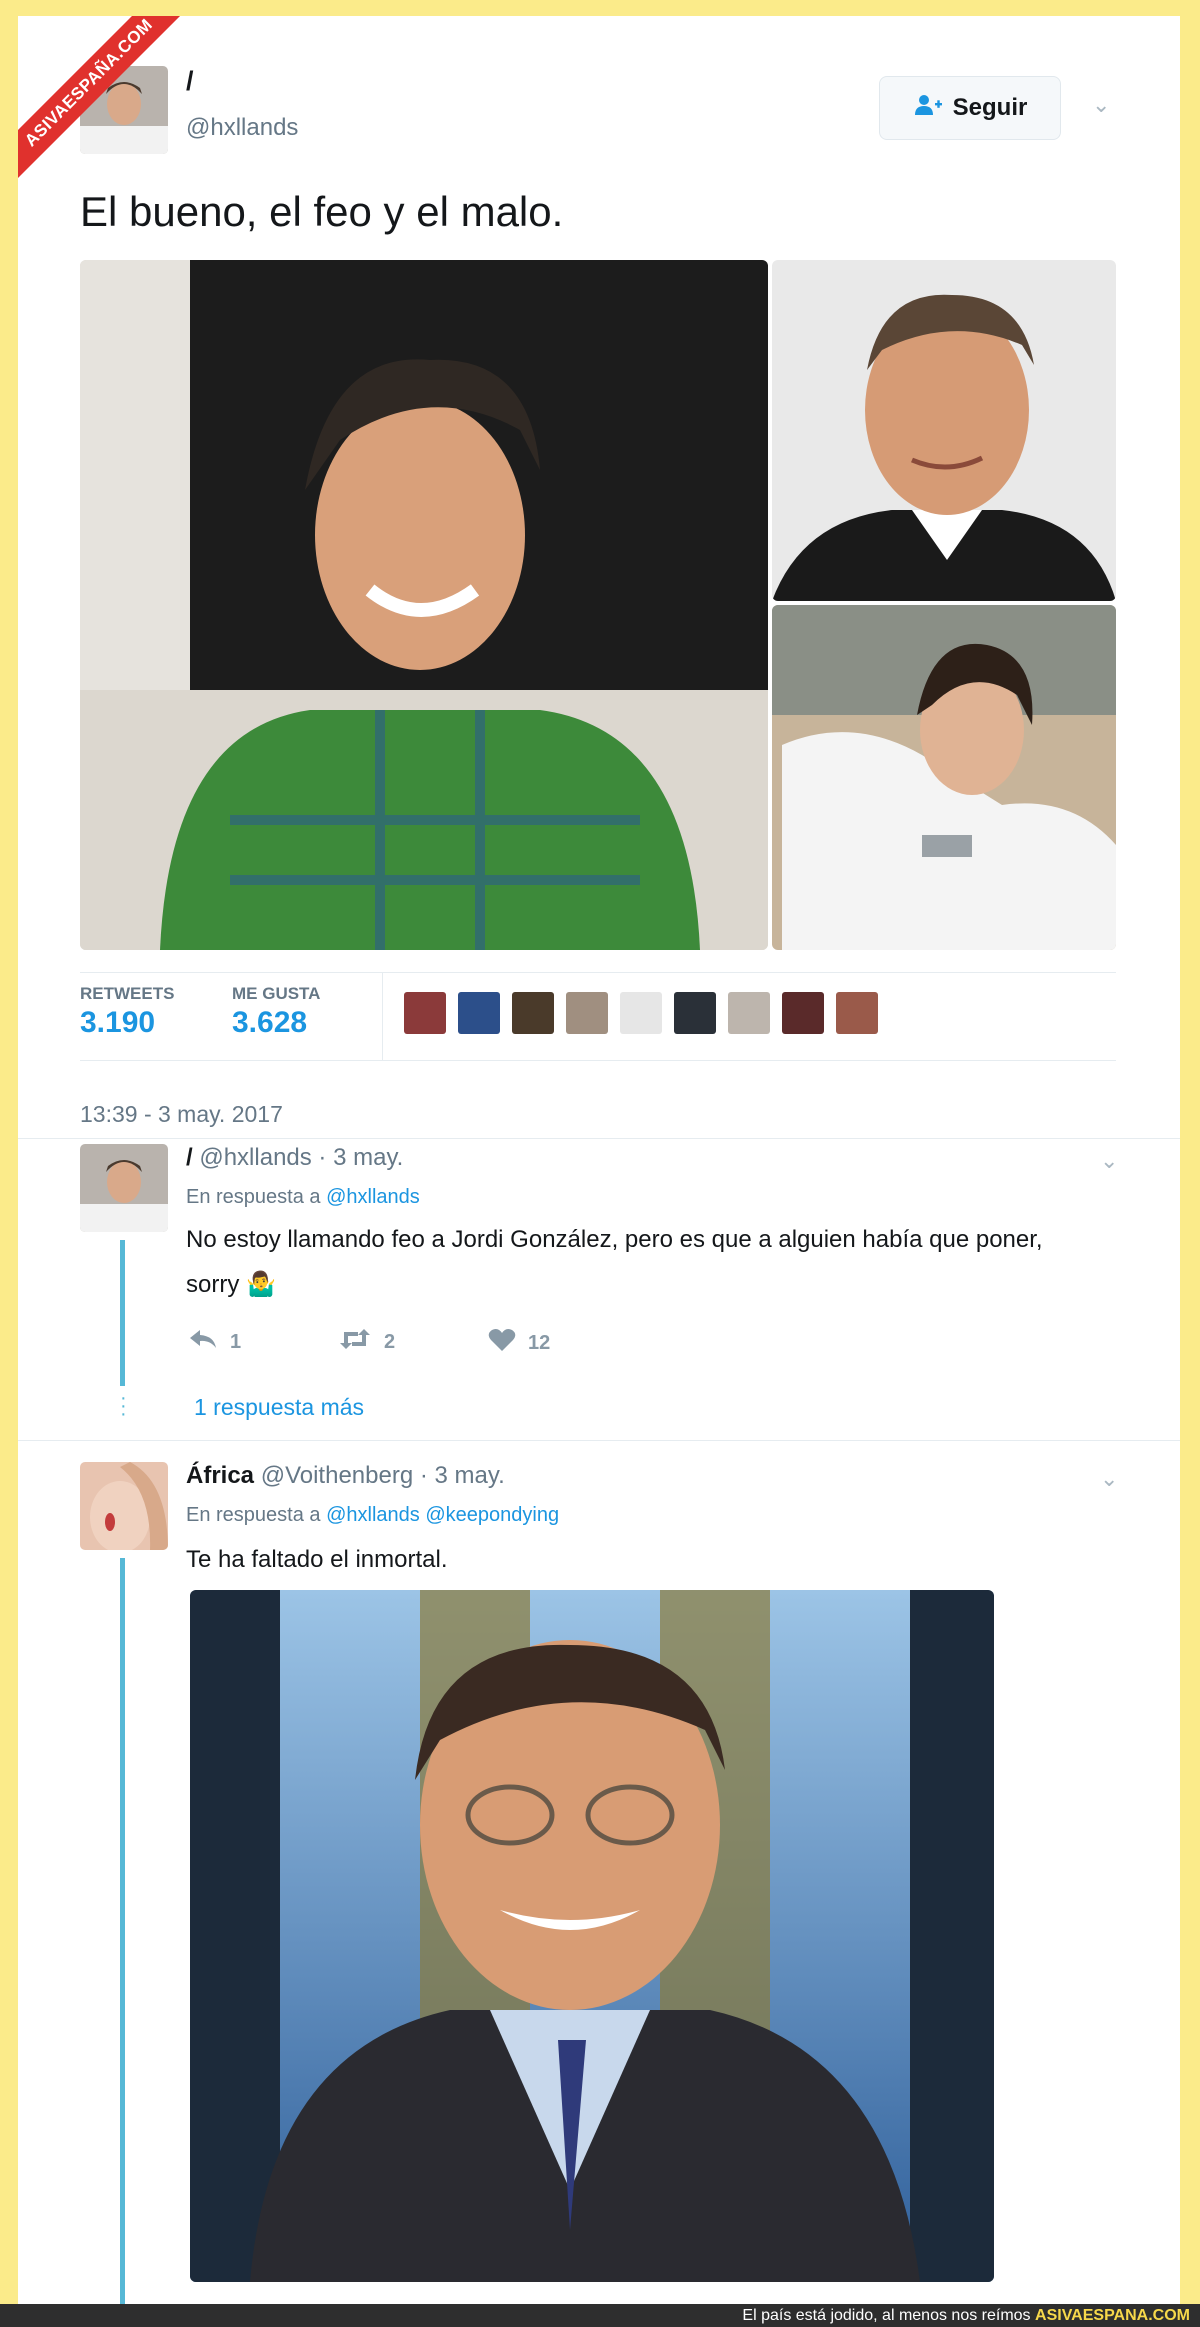 The image size is (1200, 2327). What do you see at coordinates (928, 108) in the screenshot?
I see `add-user-icon` at bounding box center [928, 108].